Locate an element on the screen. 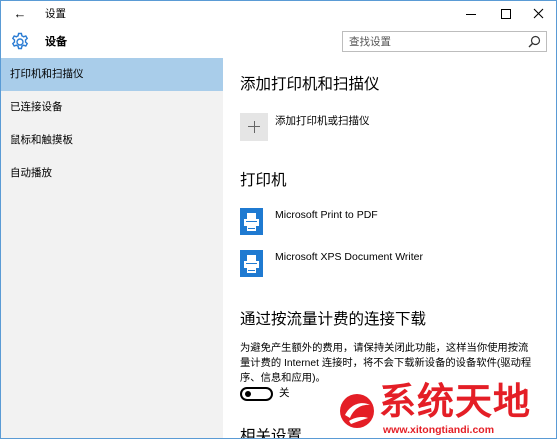 This screenshot has height=439, width=557. watermark-logo: 系统天地 www.xitongtiandi.com is located at coordinates (446, 409).